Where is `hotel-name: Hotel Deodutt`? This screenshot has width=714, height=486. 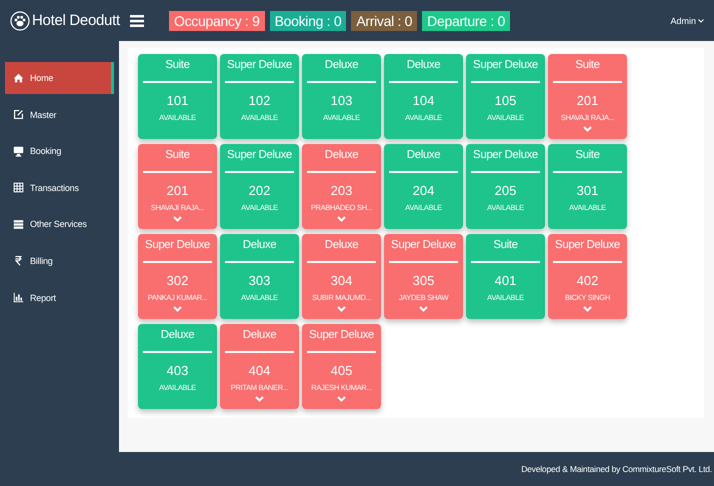
hotel-name: Hotel Deodutt is located at coordinates (76, 20).